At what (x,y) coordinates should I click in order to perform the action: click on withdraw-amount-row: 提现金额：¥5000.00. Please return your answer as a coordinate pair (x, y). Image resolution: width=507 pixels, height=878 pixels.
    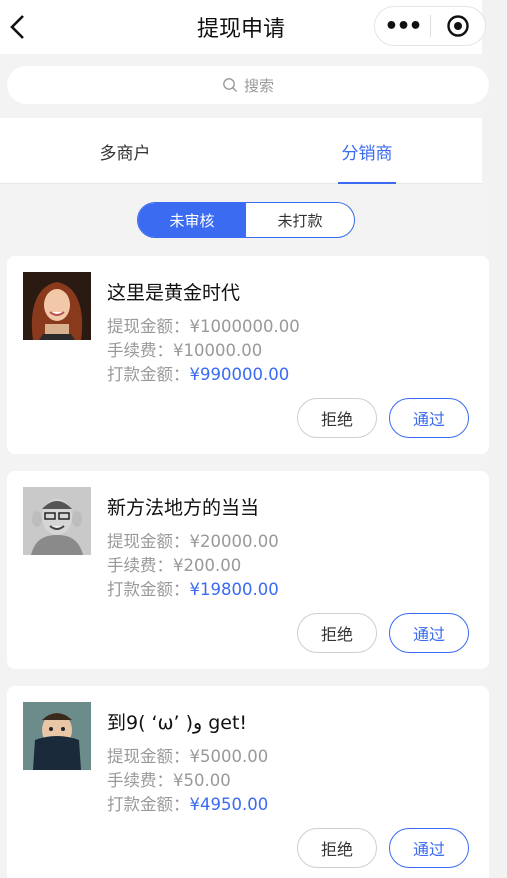
    Looking at the image, I should click on (187, 755).